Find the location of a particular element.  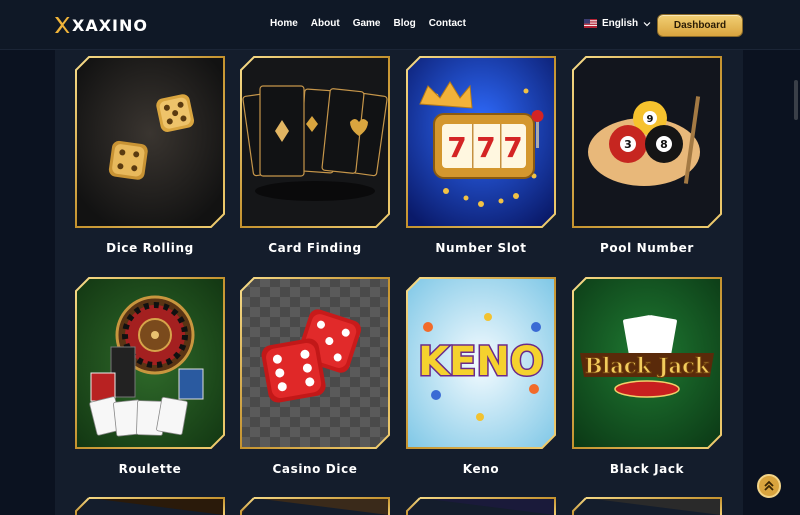

language-selector: English is located at coordinates (617, 23).